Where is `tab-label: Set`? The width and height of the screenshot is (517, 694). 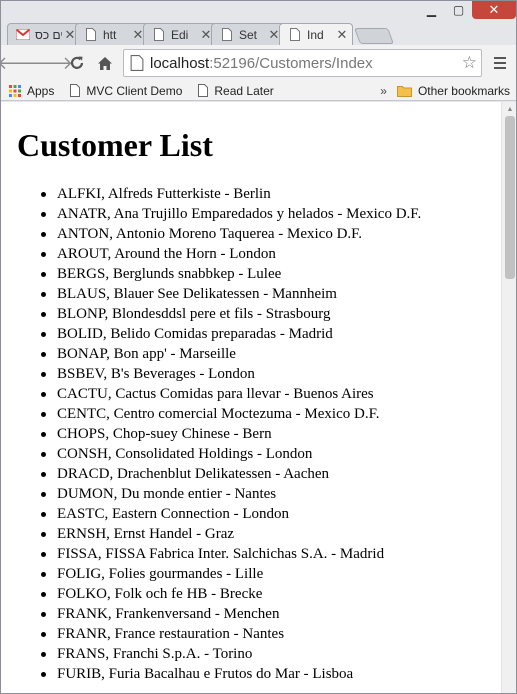
tab-label: Set is located at coordinates (248, 34).